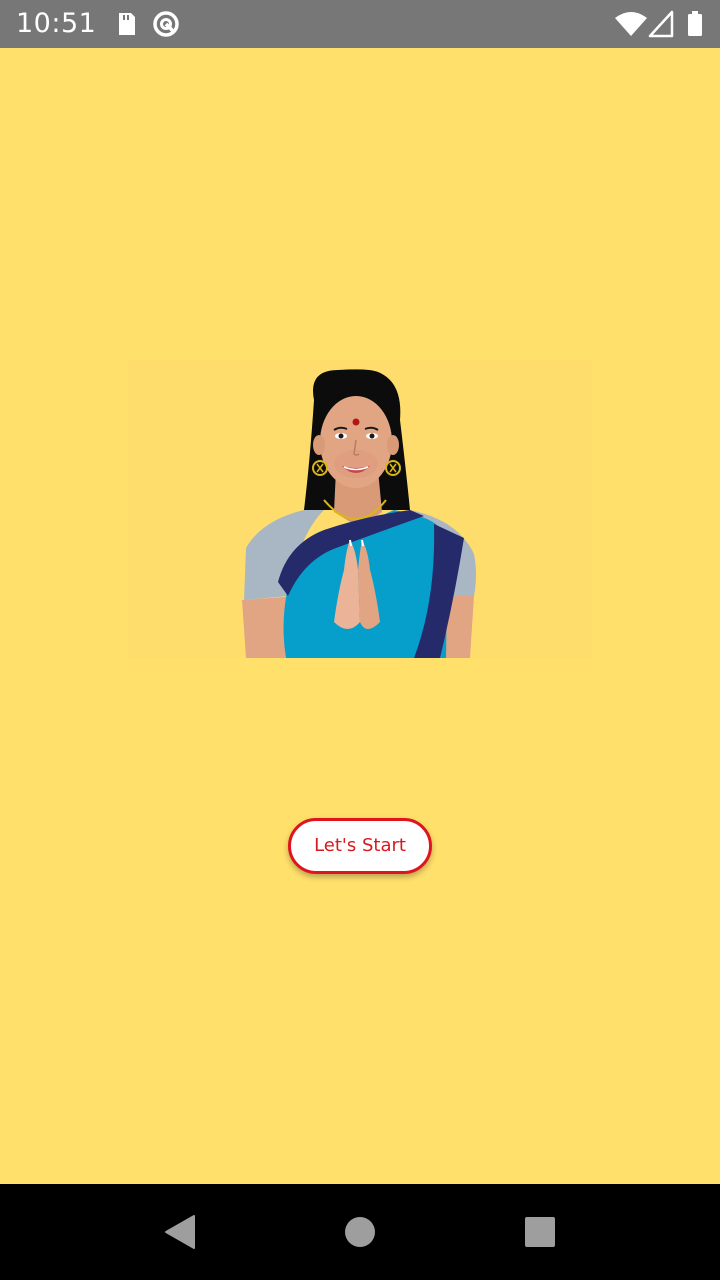  Describe the element at coordinates (127, 24) in the screenshot. I see `sd-card-icon` at that location.